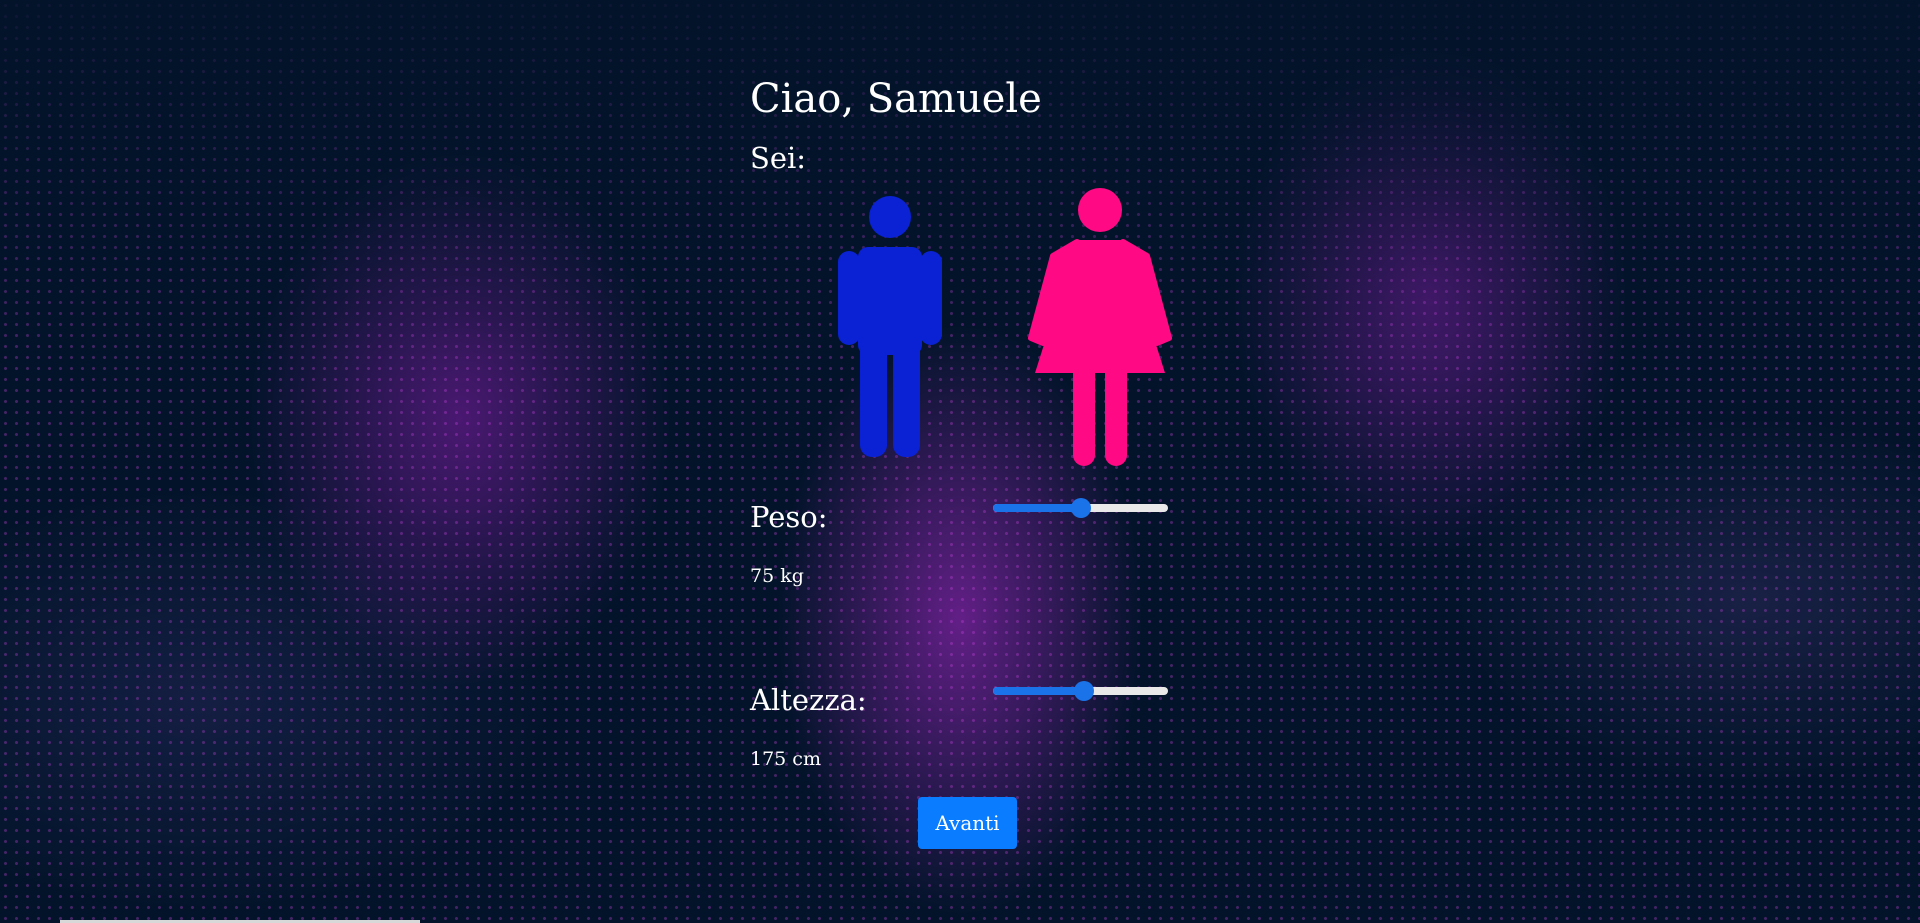 Image resolution: width=1920 pixels, height=923 pixels. I want to click on height-slider-thumb, so click(1084, 691).